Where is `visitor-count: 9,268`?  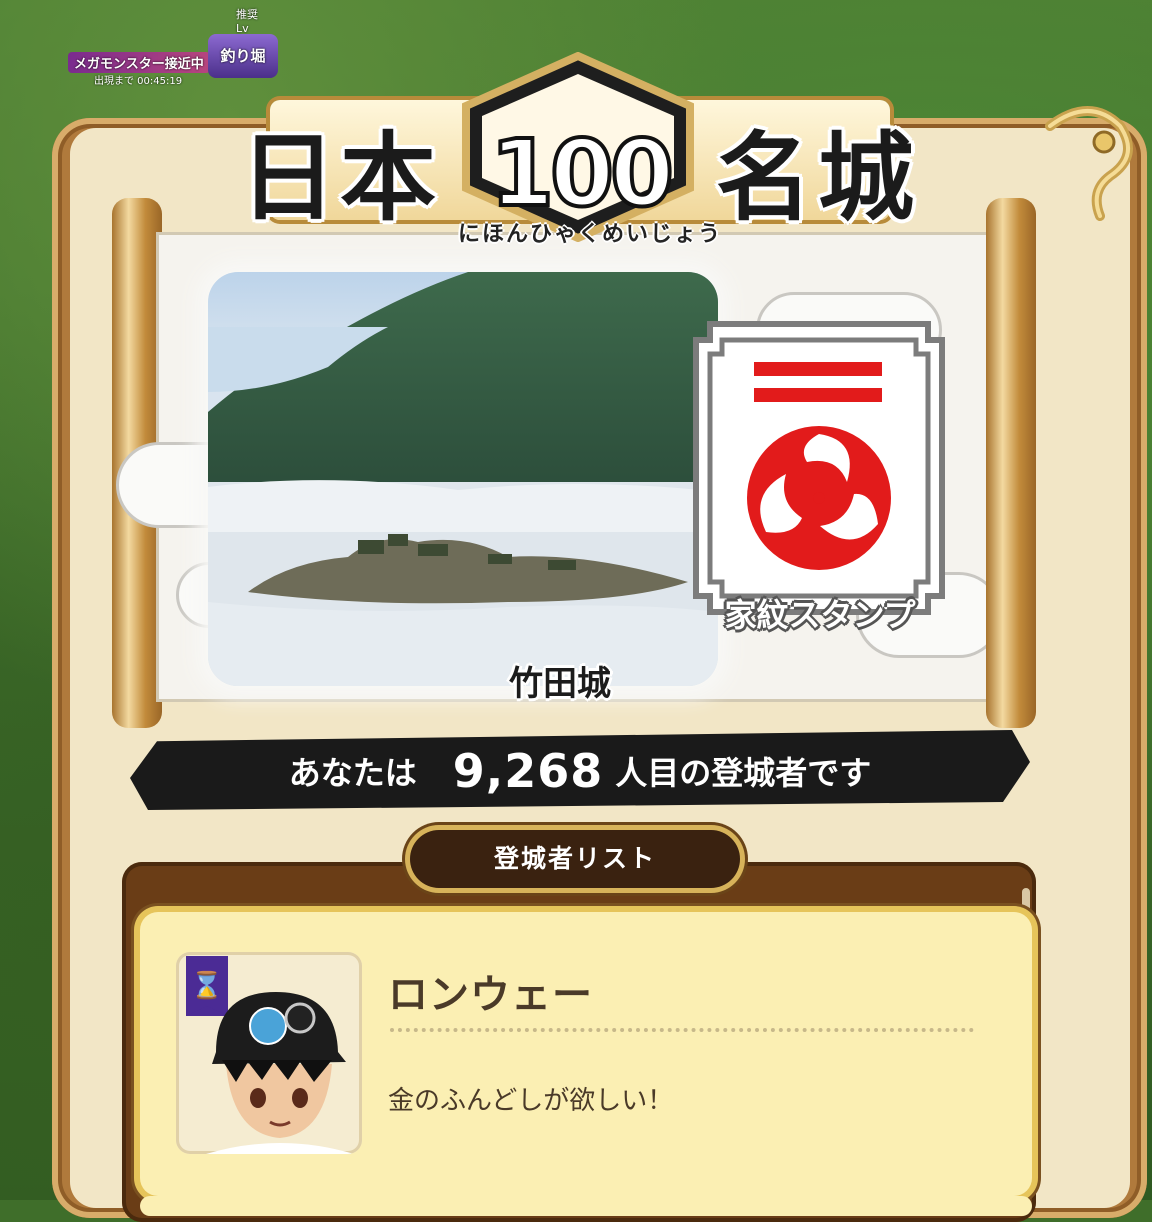
visitor-count: 9,268 is located at coordinates (528, 771).